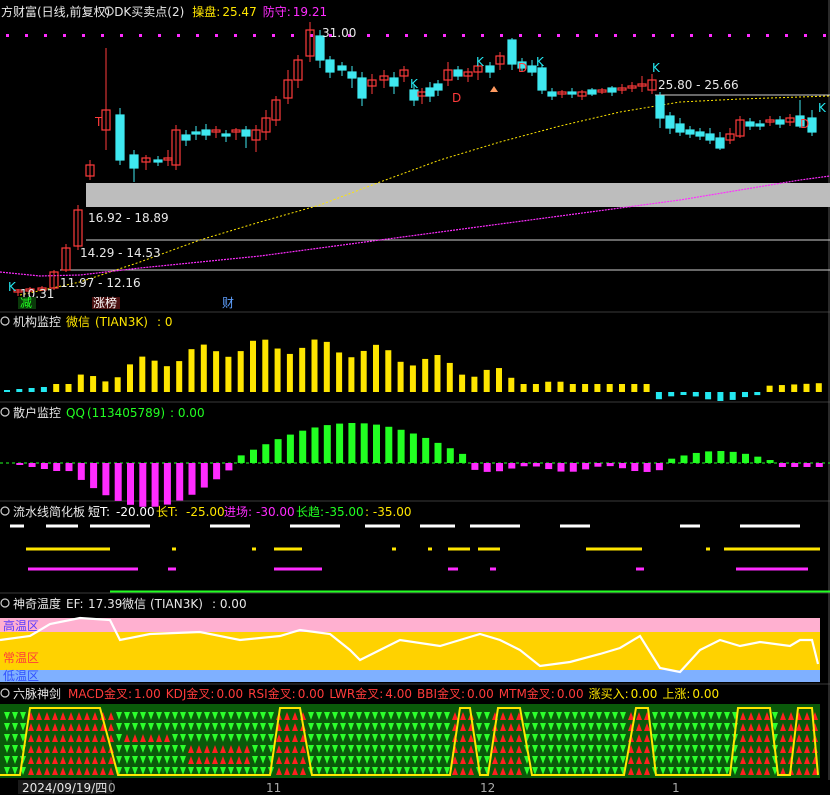 This screenshot has height=795, width=830. I want to click on liumai-item-label: MACD金叉:, so click(100, 693).